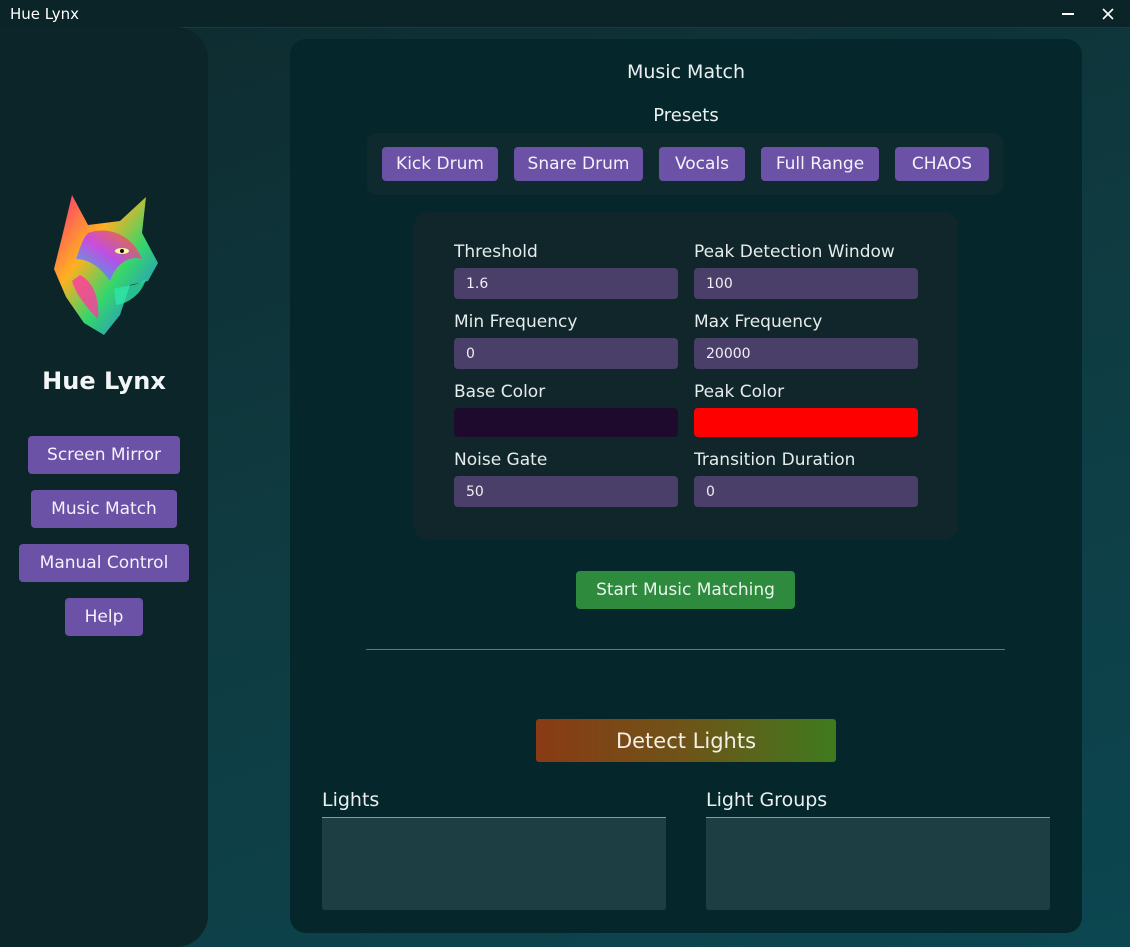 The height and width of the screenshot is (947, 1130). Describe the element at coordinates (566, 422) in the screenshot. I see `base-color-picker` at that location.